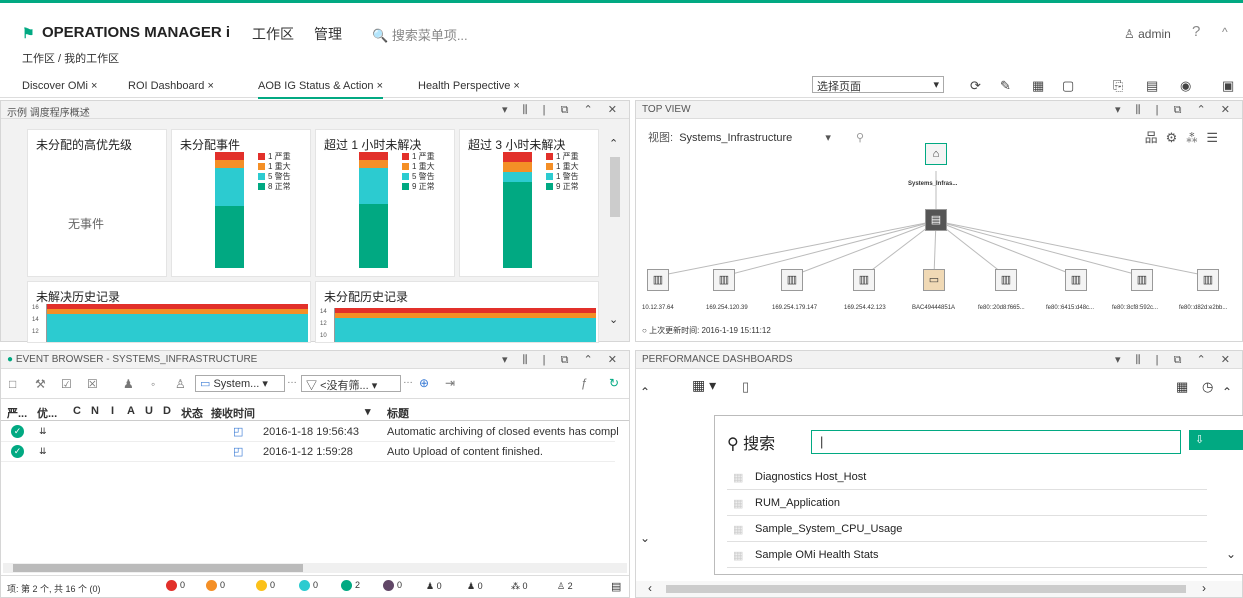  Describe the element at coordinates (273, 34) in the screenshot. I see `nav-workspace: 工作区` at that location.